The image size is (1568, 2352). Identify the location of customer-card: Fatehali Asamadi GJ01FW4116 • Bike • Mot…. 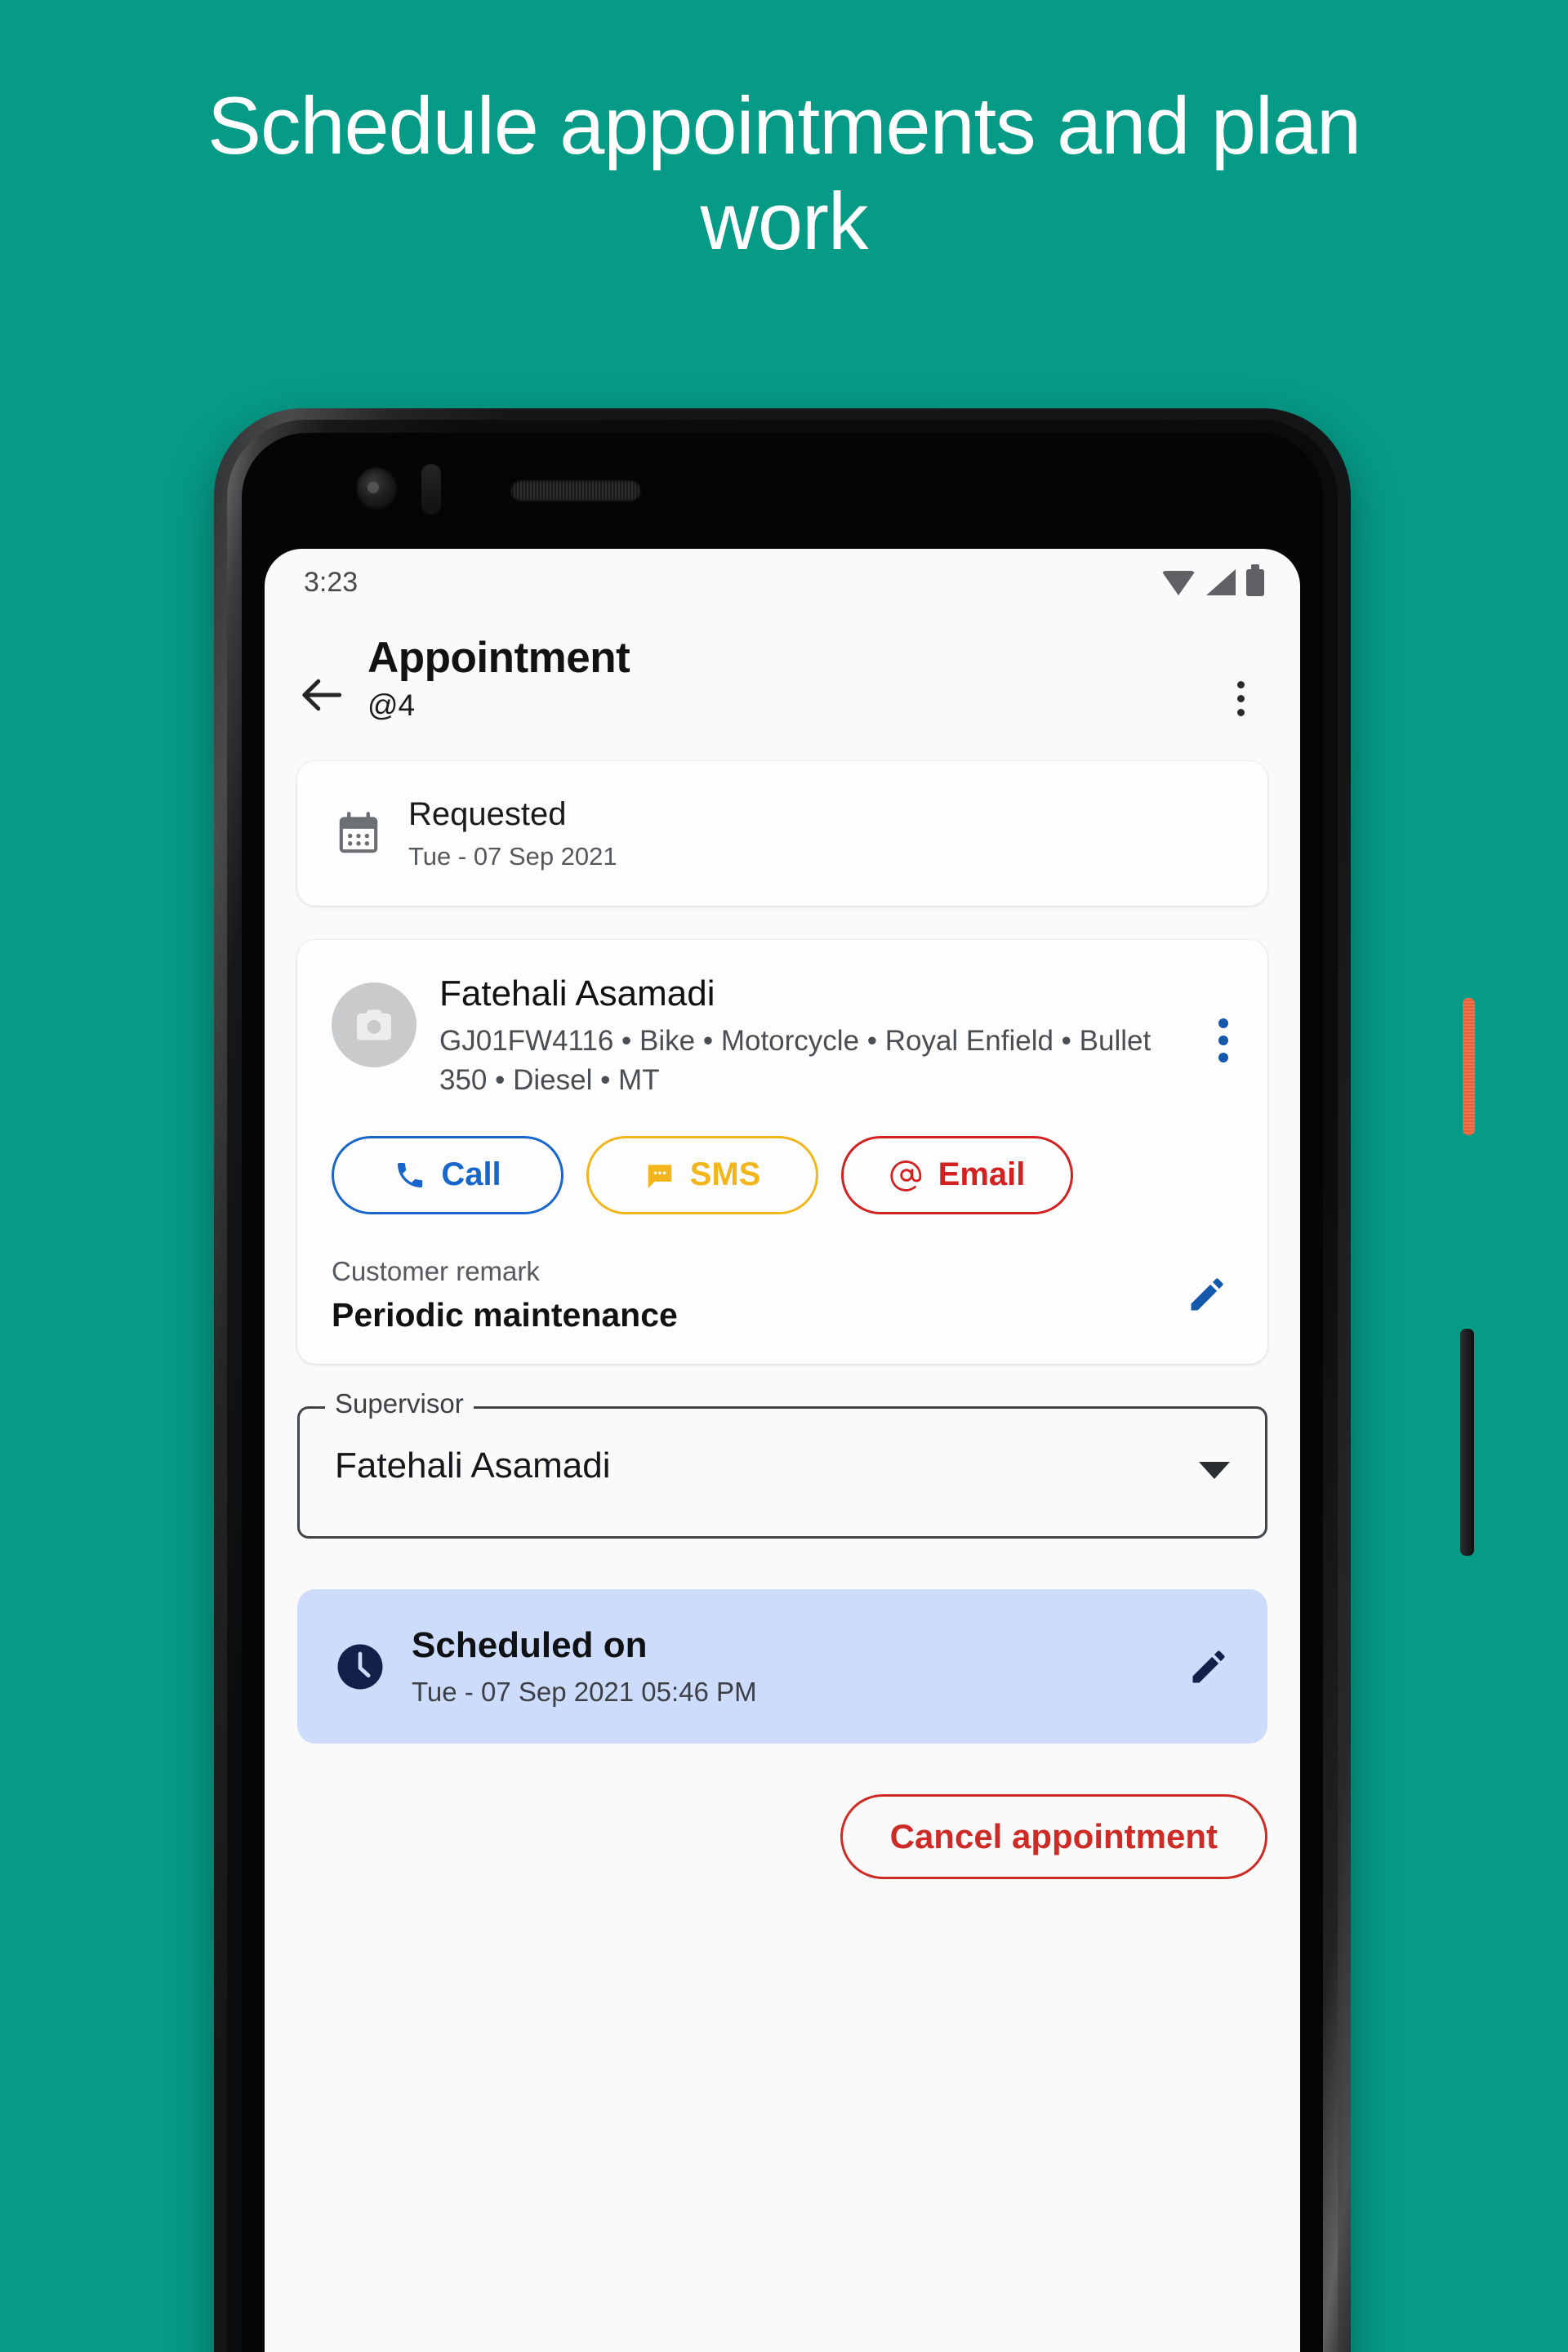
(782, 1152).